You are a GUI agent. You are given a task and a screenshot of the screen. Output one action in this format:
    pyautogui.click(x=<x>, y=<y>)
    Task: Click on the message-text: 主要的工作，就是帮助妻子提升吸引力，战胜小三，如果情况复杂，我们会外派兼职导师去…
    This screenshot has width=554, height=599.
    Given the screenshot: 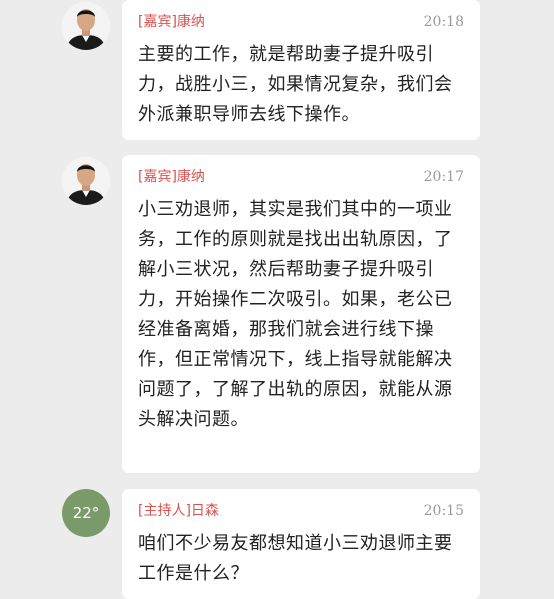 What is the action you would take?
    pyautogui.click(x=295, y=84)
    